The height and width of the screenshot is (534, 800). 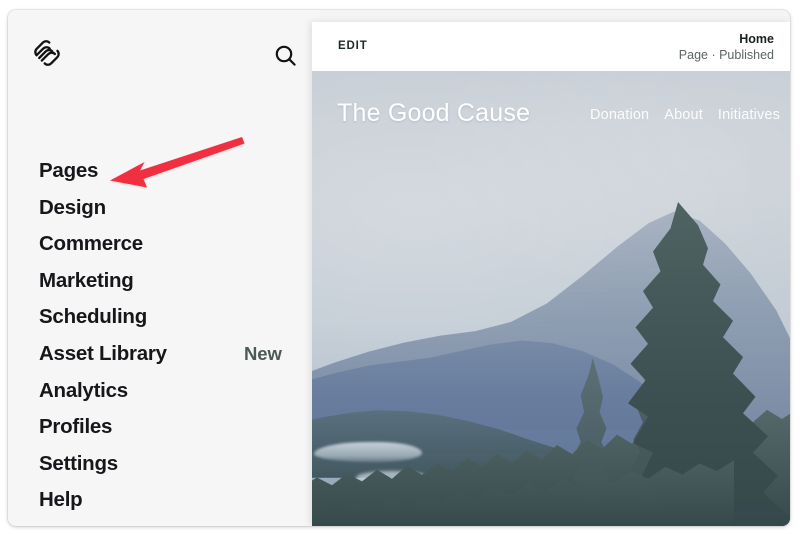 I want to click on page-title: Home, so click(x=756, y=39).